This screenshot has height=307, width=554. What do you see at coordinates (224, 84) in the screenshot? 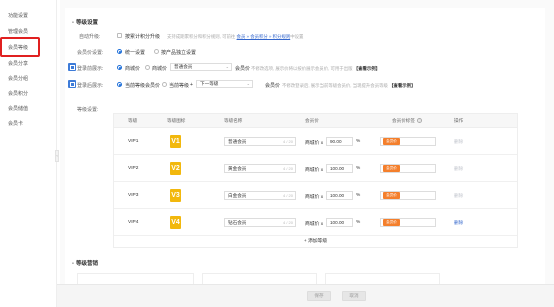
I see `after-login-level-select: 下一等级 ⌄` at bounding box center [224, 84].